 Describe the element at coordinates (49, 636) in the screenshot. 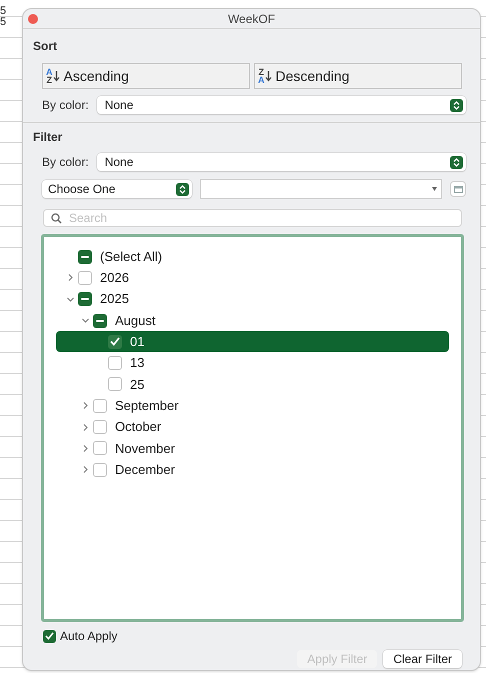

I see `auto-apply-checkbox` at that location.